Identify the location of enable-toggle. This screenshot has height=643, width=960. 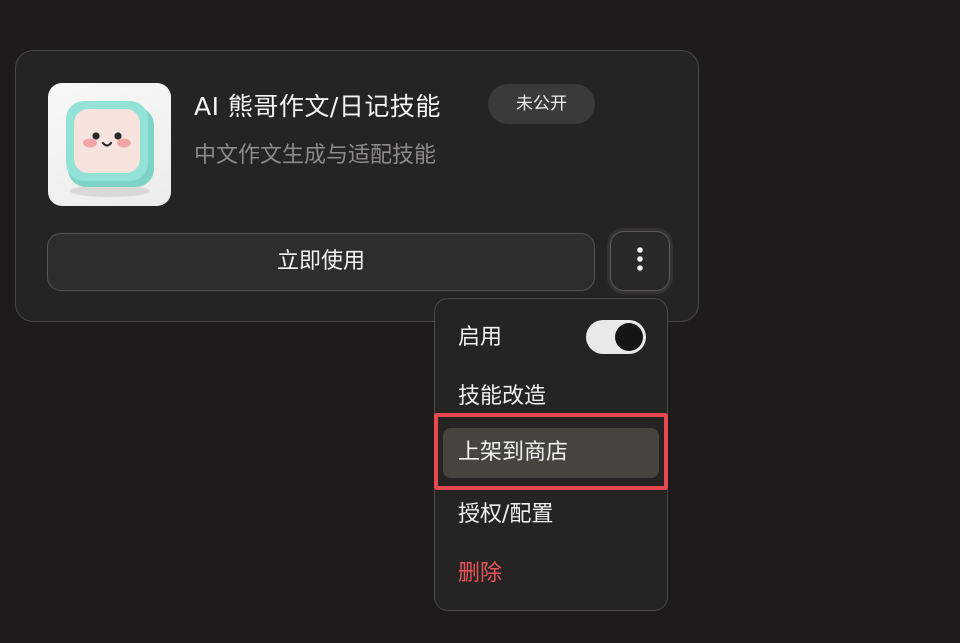
(616, 337).